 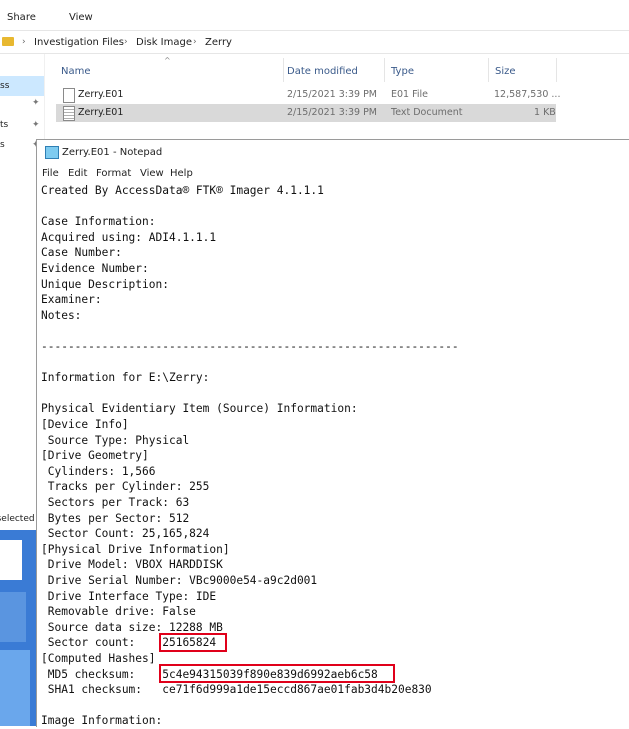 I want to click on status-text: 1 selected, so click(x=17, y=519).